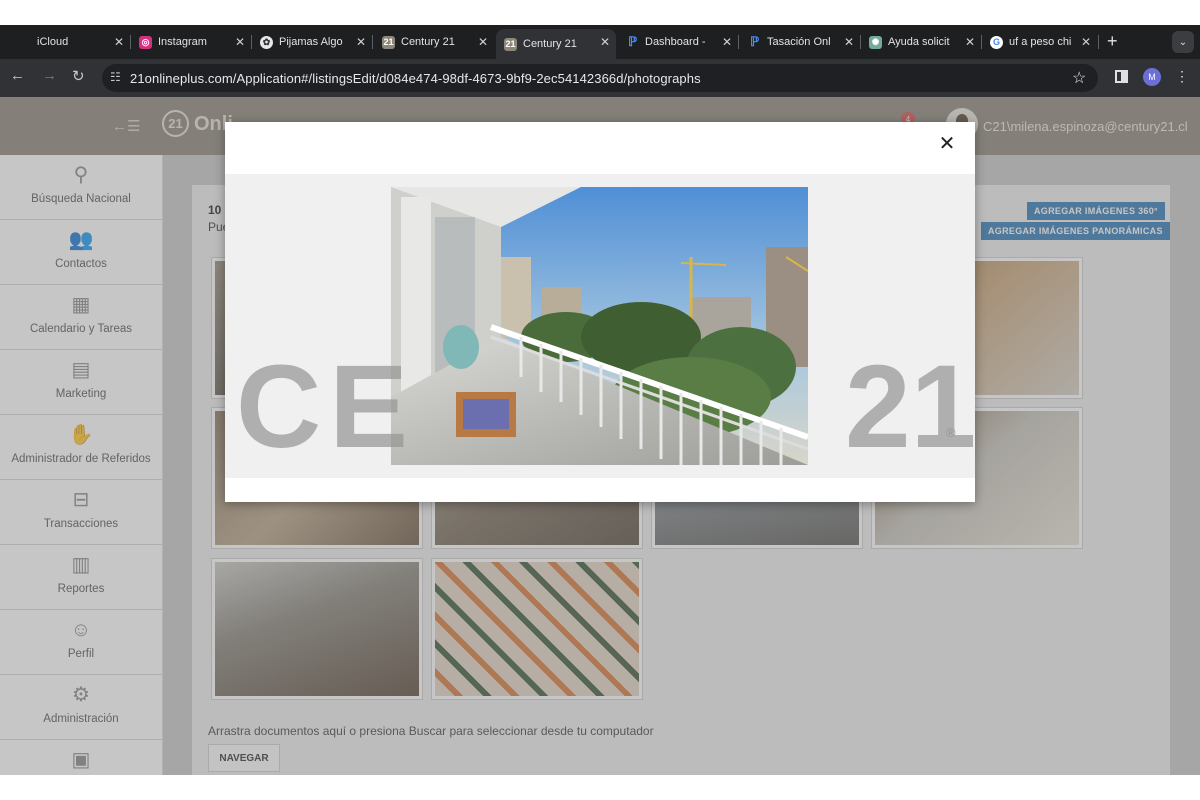 Image resolution: width=1200 pixels, height=800 pixels. What do you see at coordinates (53, 42) in the screenshot?
I see `tab-label: iCloud` at bounding box center [53, 42].